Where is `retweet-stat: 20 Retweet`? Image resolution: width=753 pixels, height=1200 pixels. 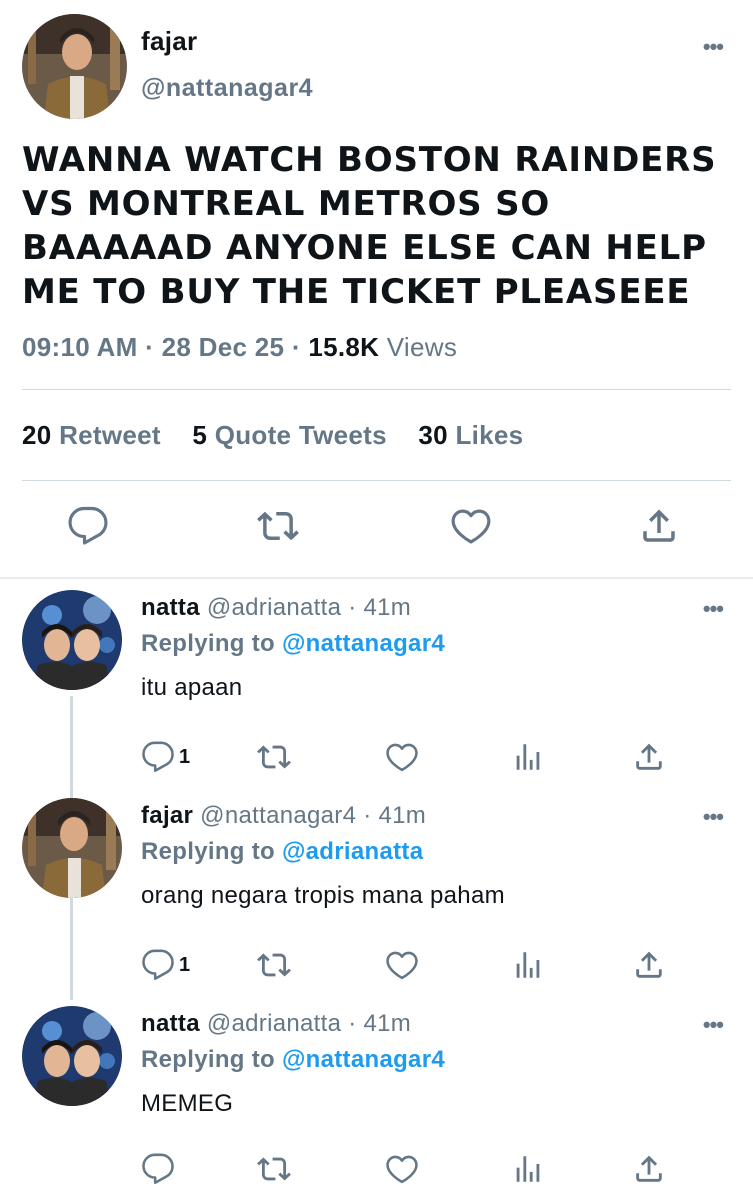
retweet-stat: 20 Retweet is located at coordinates (91, 435).